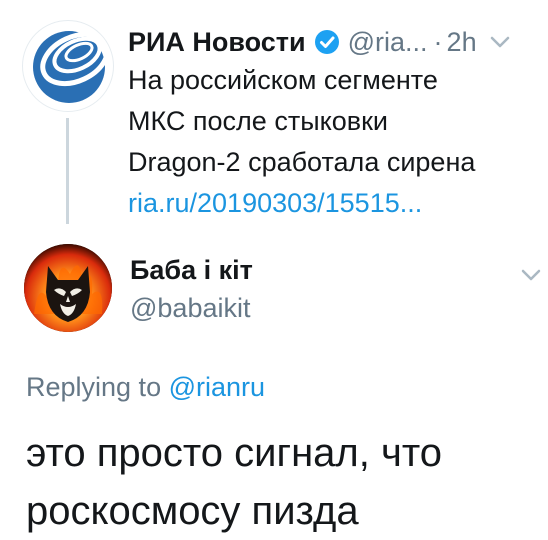  I want to click on verified-badge-icon, so click(326, 42).